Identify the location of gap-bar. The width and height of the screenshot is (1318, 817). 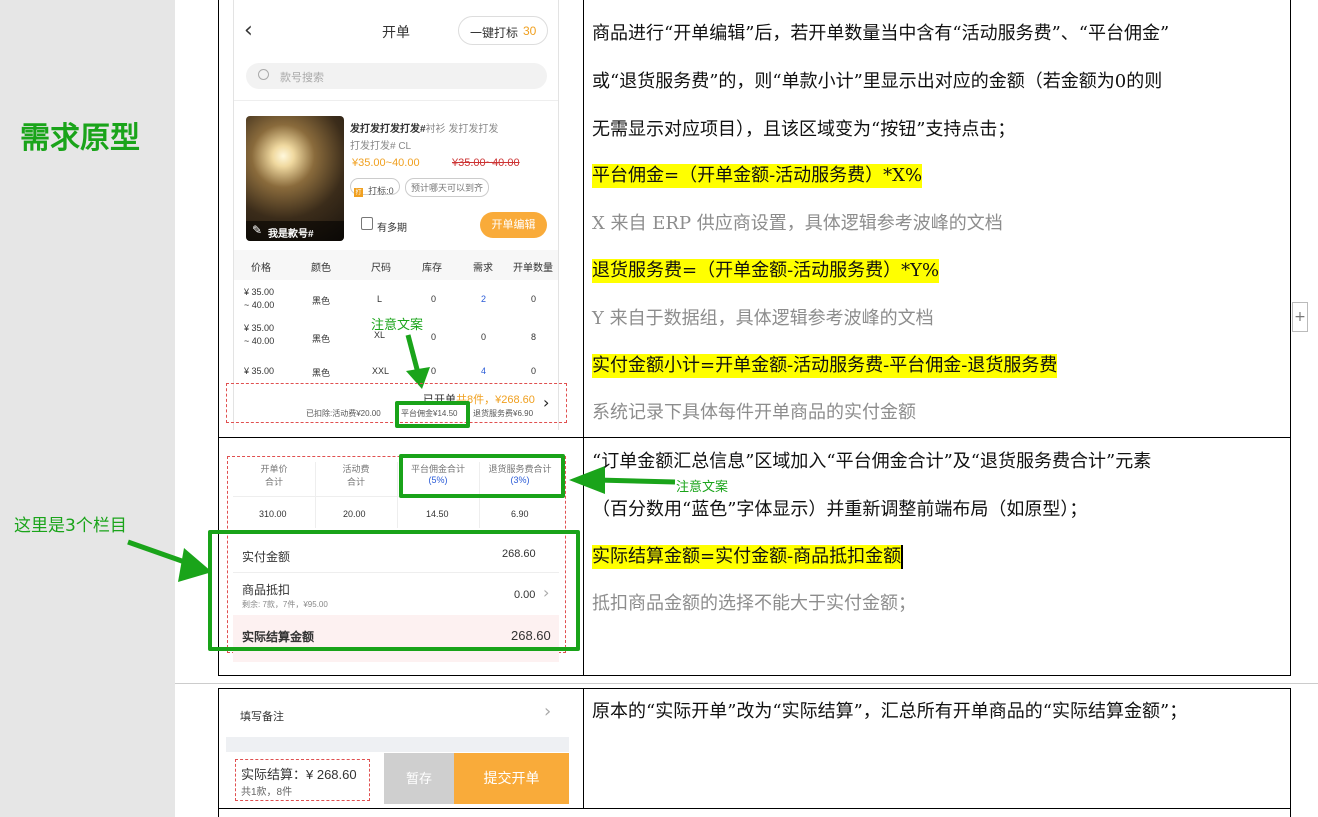
(397, 744).